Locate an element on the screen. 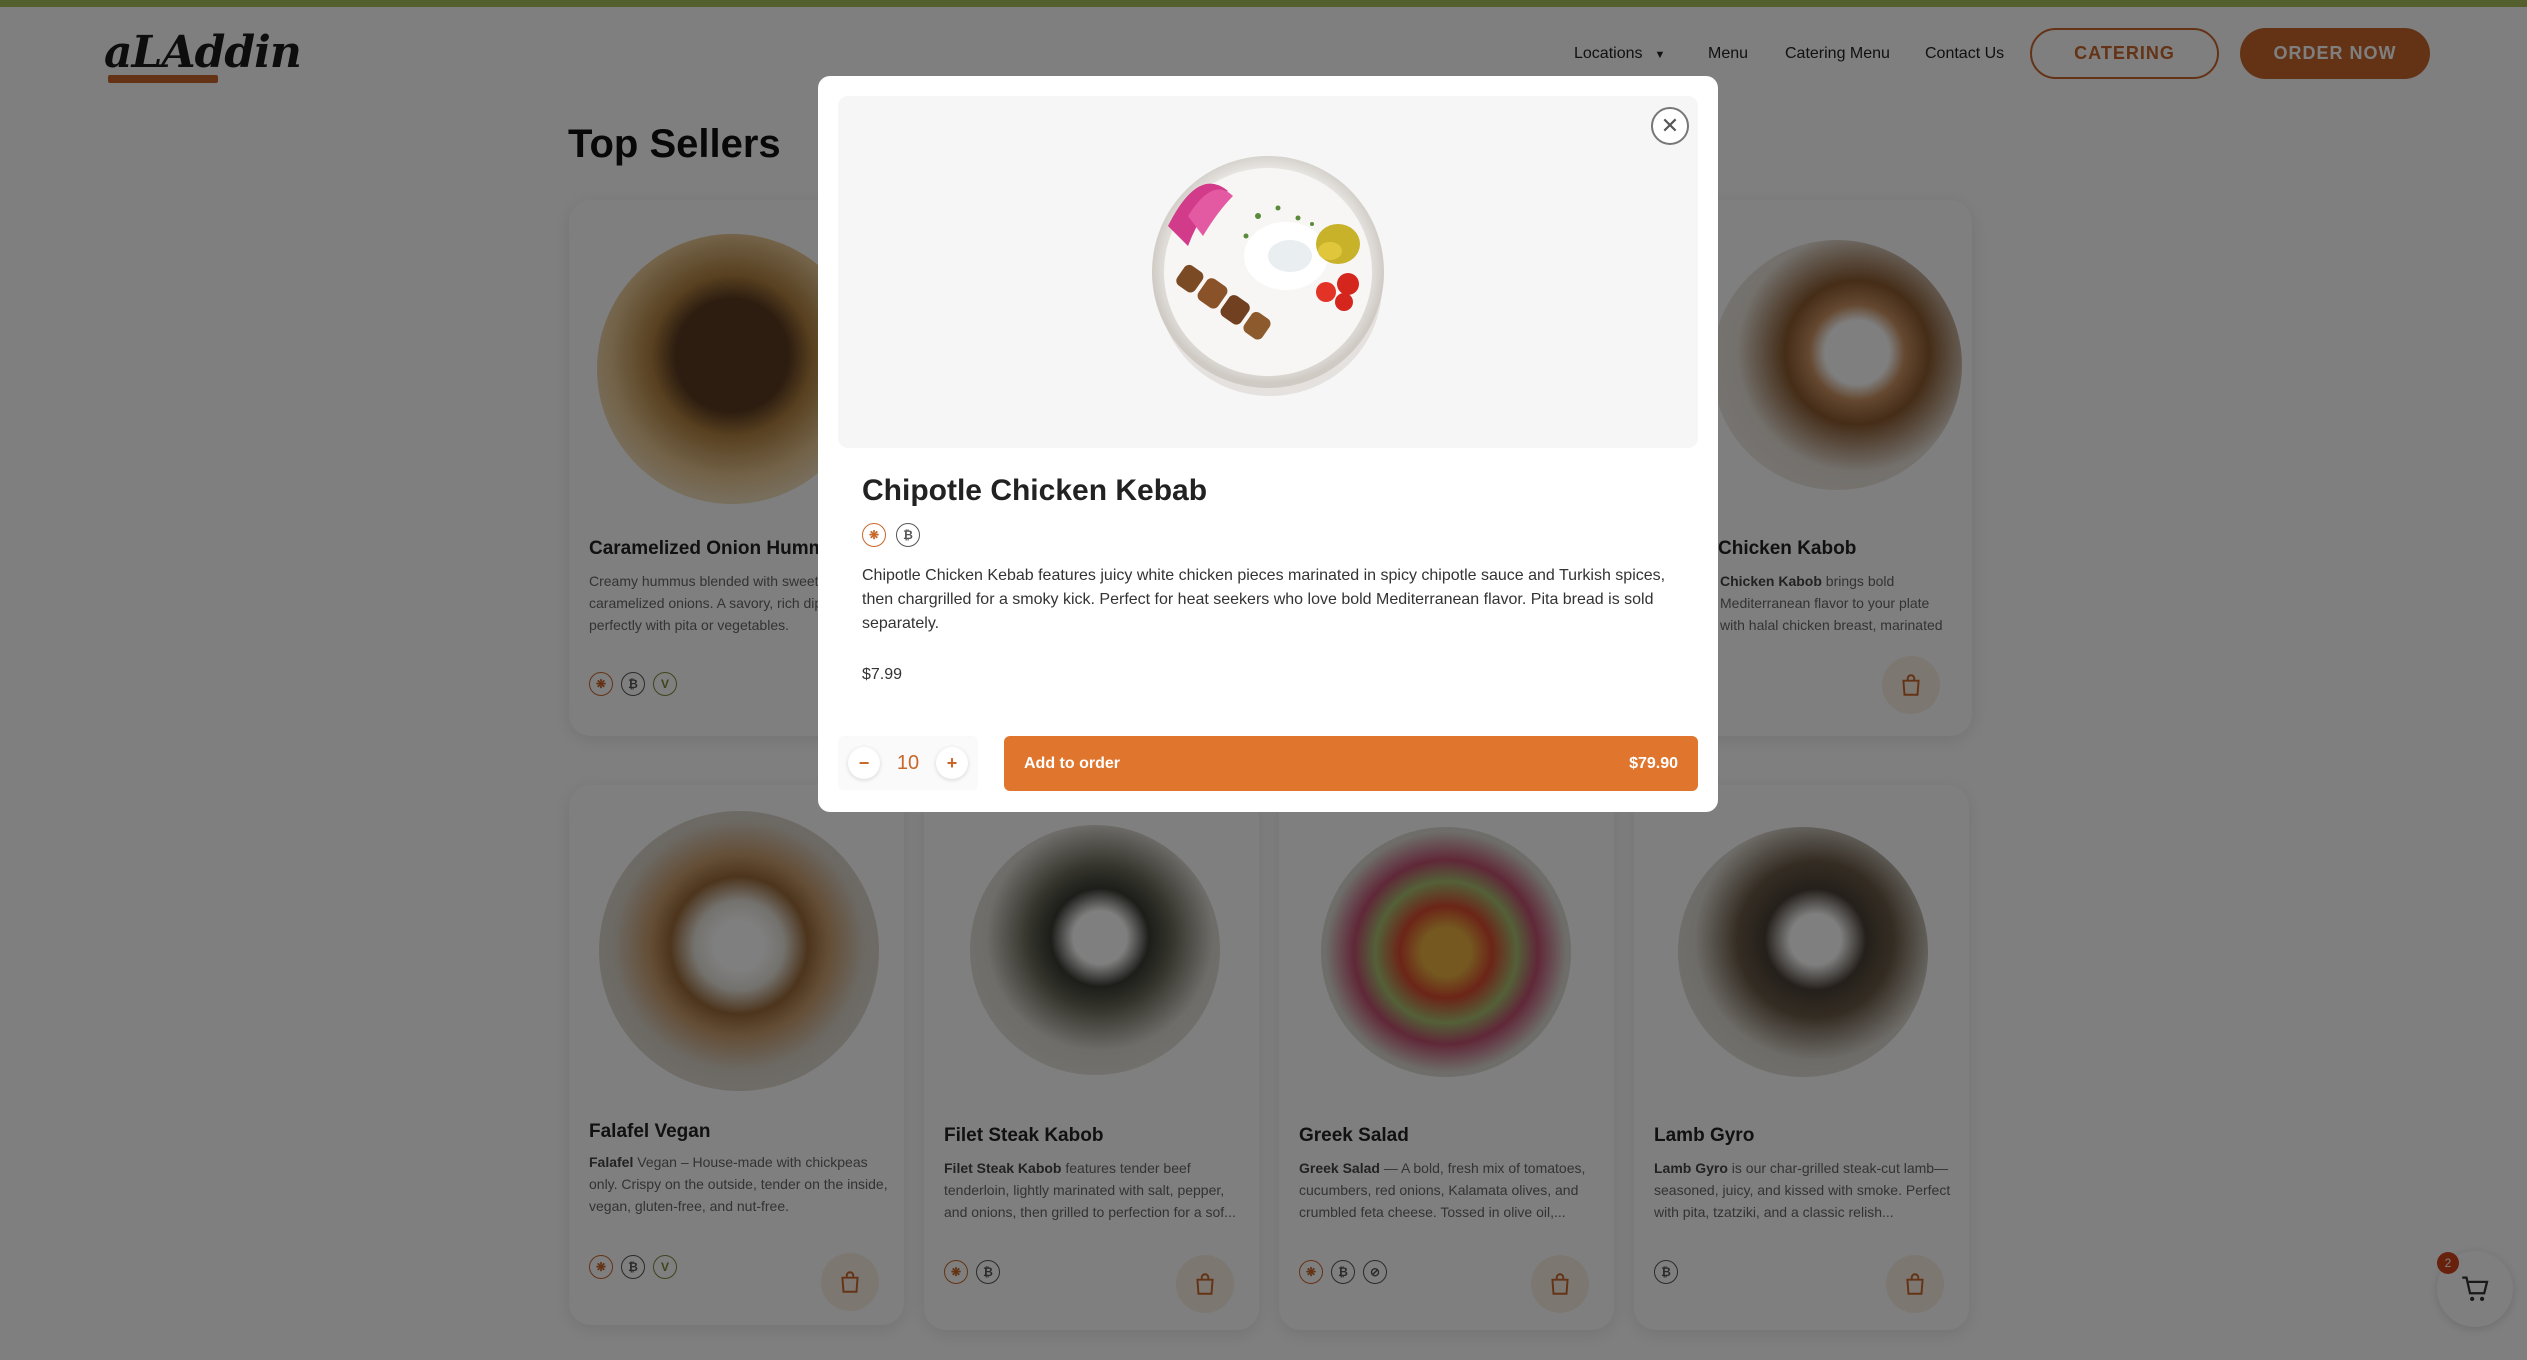 The image size is (2527, 1360). dietary-tags: ❋ ₿ is located at coordinates (891, 535).